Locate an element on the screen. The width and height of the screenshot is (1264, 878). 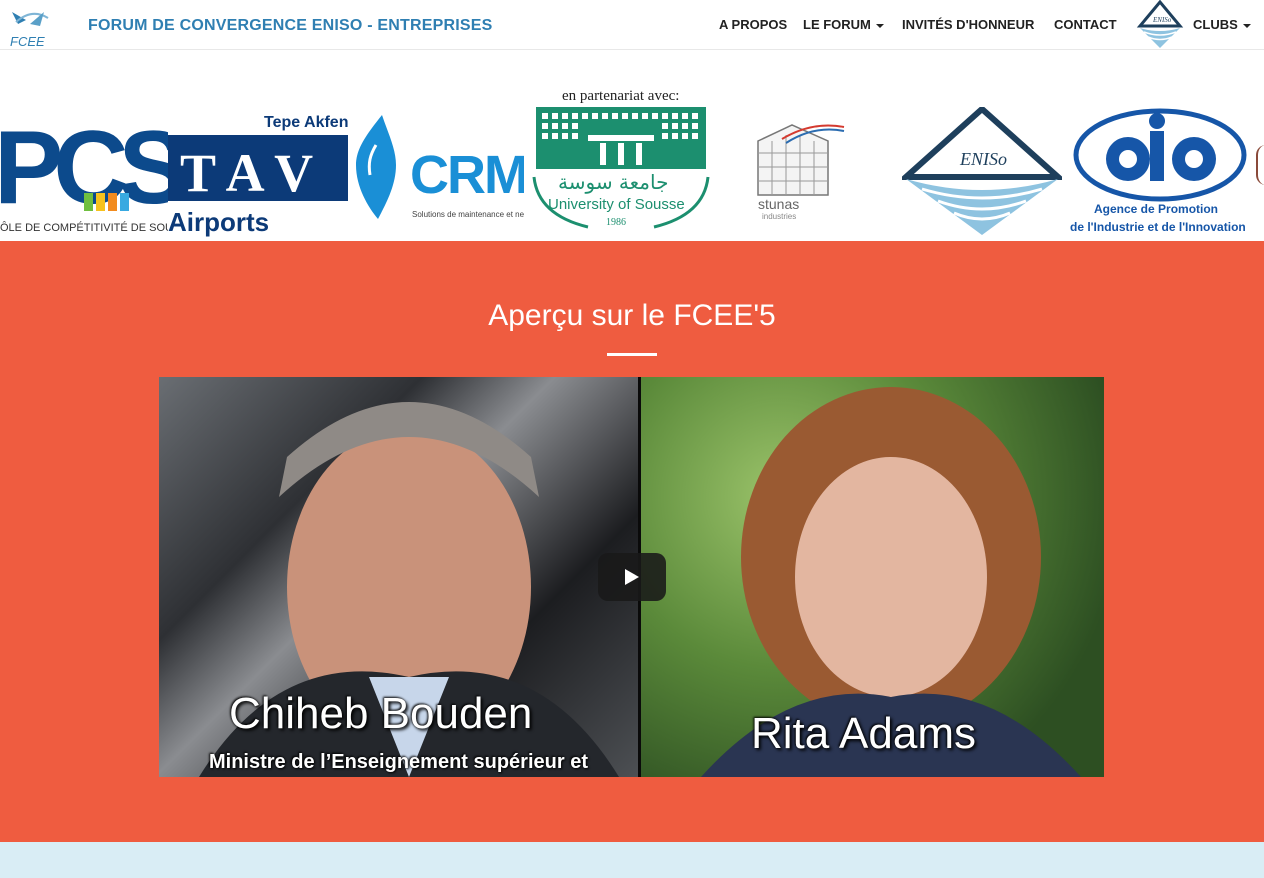
speaker-caption-left: Ministre de l’Enseignement supérieur et is located at coordinates (398, 762).